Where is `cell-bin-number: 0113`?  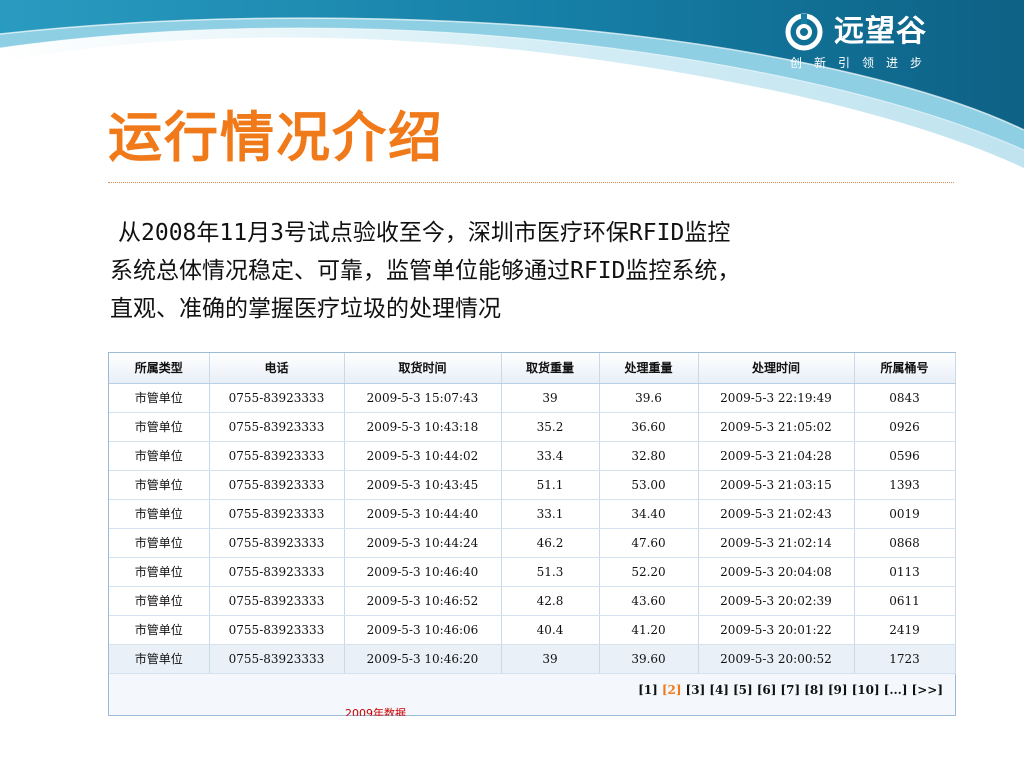 cell-bin-number: 0113 is located at coordinates (905, 572).